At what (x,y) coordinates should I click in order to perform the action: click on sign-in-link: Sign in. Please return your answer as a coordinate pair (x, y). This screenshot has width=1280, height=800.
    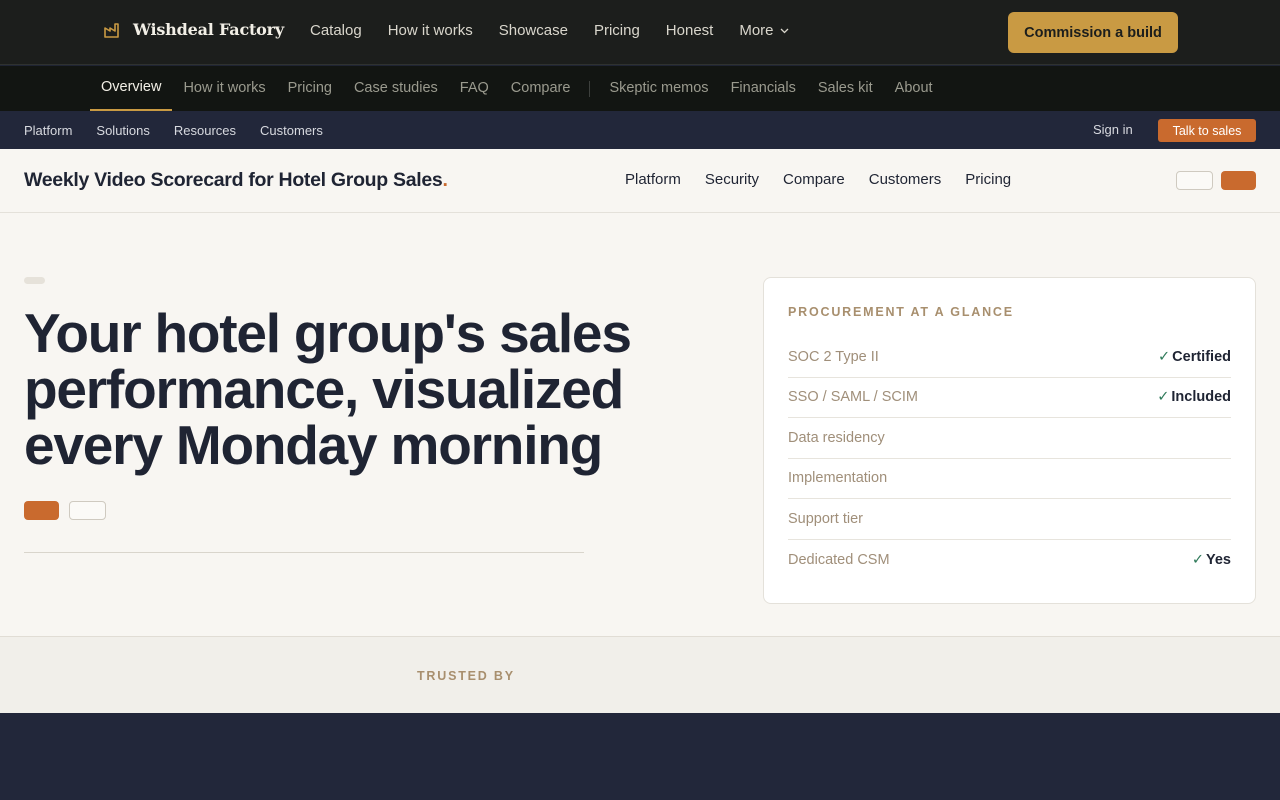
    Looking at the image, I should click on (1113, 129).